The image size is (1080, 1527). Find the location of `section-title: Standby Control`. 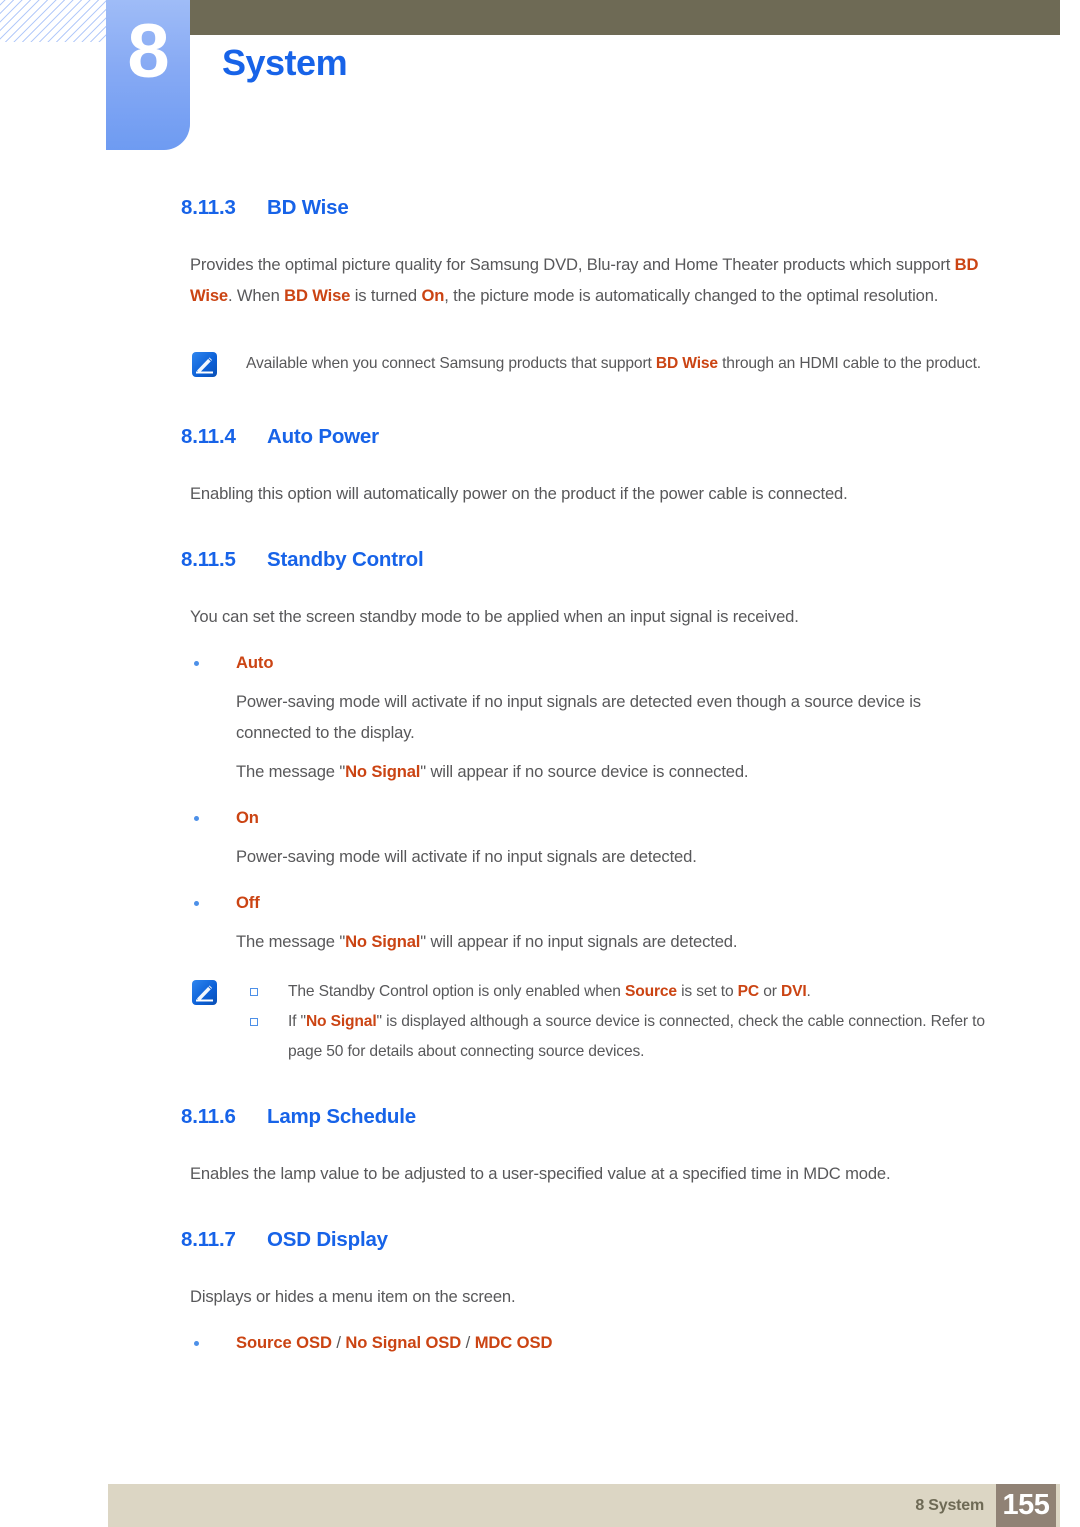

section-title: Standby Control is located at coordinates (345, 559).